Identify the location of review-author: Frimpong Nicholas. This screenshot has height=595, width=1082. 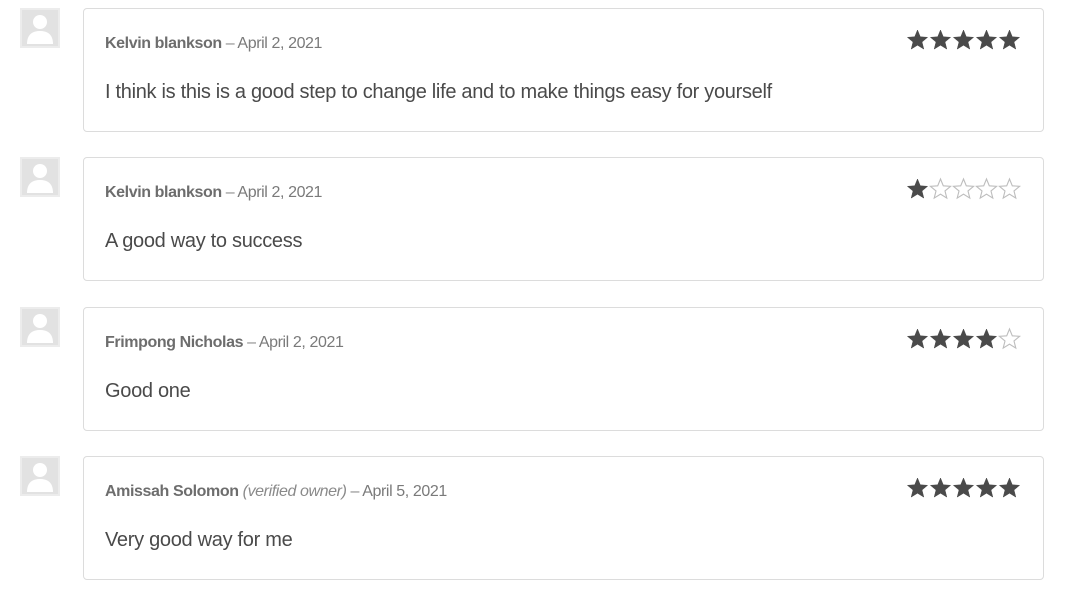
(174, 342).